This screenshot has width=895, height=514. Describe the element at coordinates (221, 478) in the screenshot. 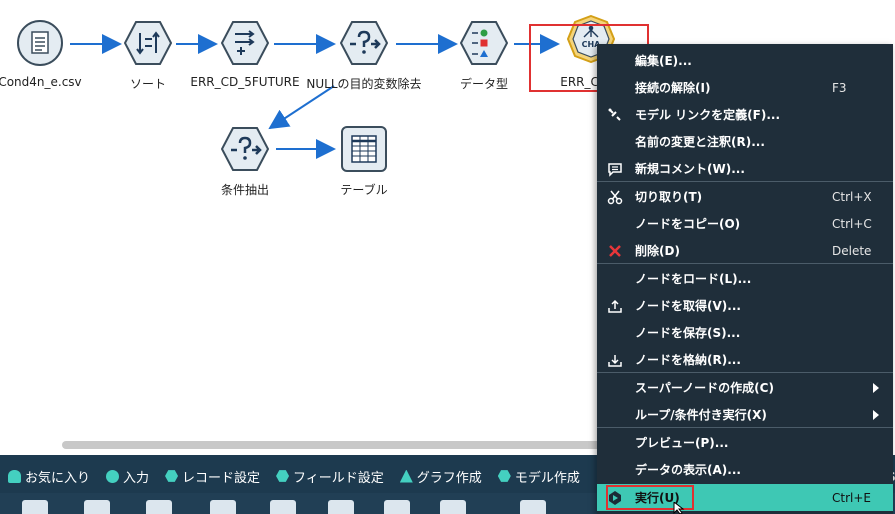

I see `tab-label: レコード設定` at that location.